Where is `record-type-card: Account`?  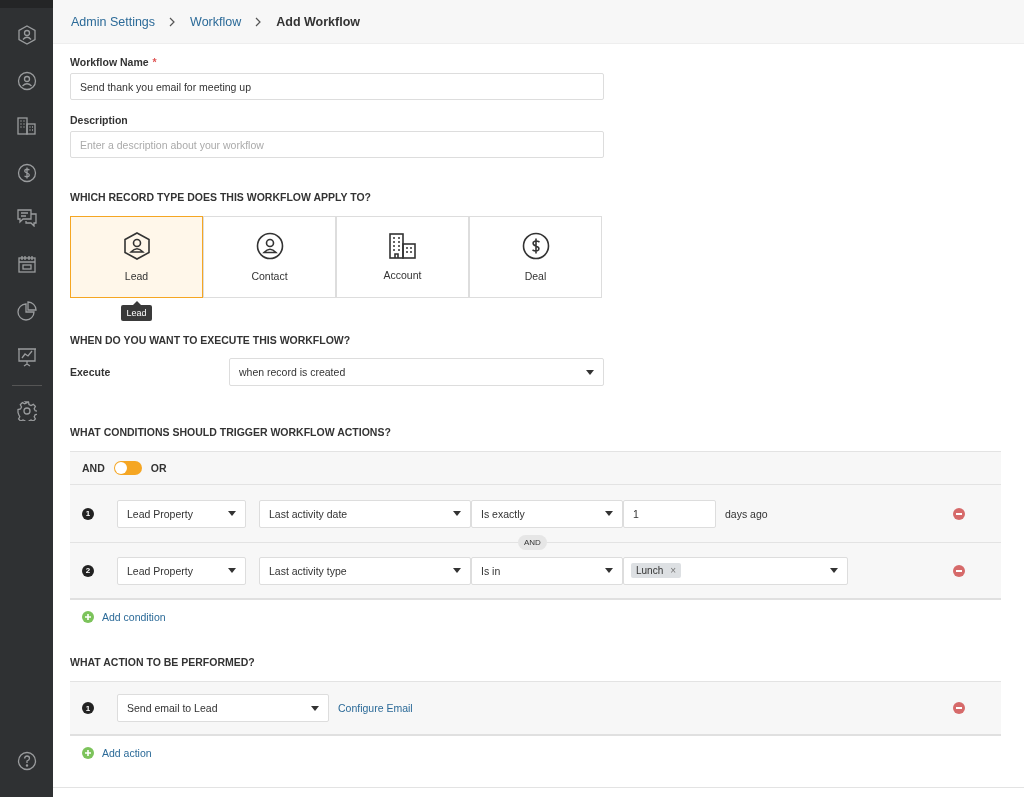 record-type-card: Account is located at coordinates (402, 257).